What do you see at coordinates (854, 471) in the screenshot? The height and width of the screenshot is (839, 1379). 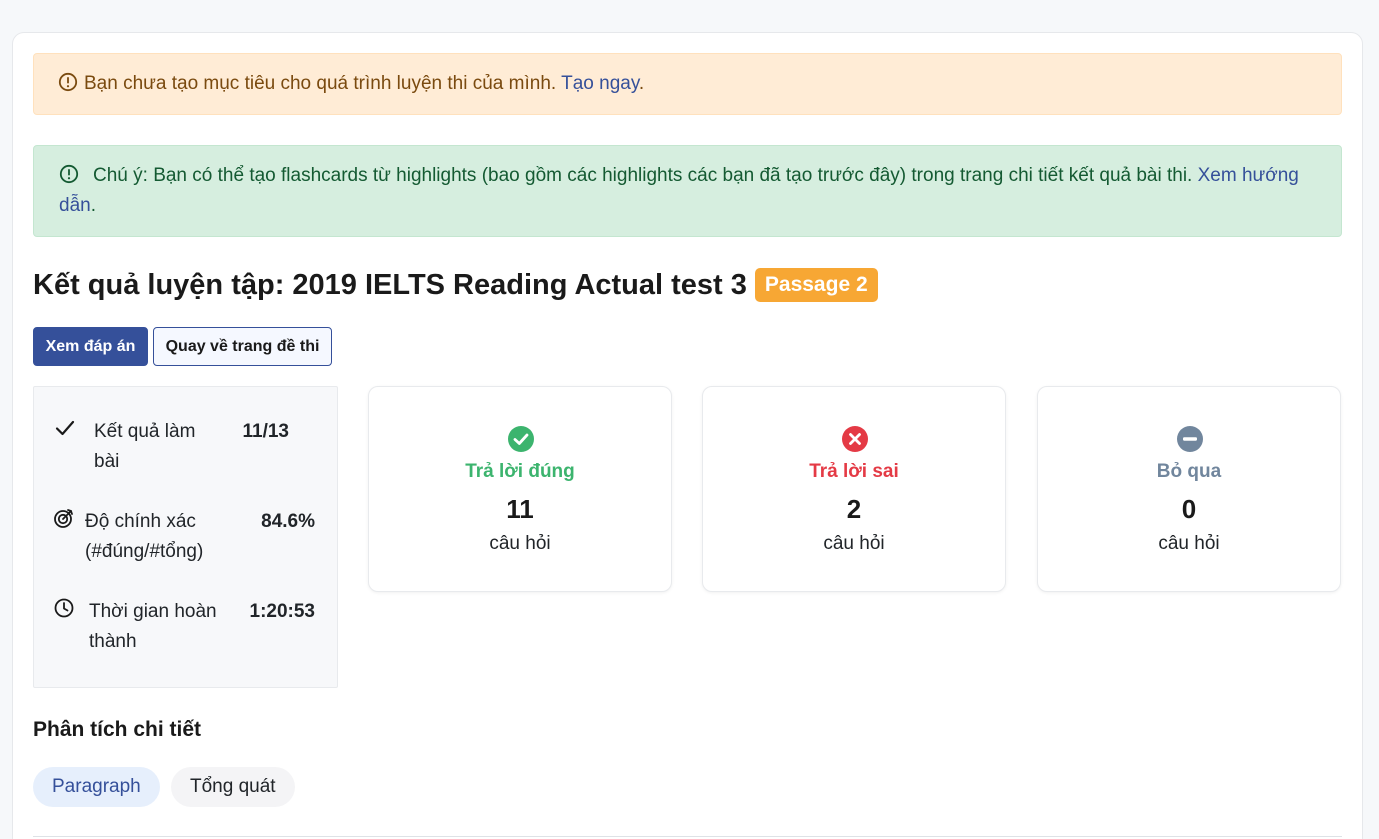 I see `wrong-label: Trả lời sai` at bounding box center [854, 471].